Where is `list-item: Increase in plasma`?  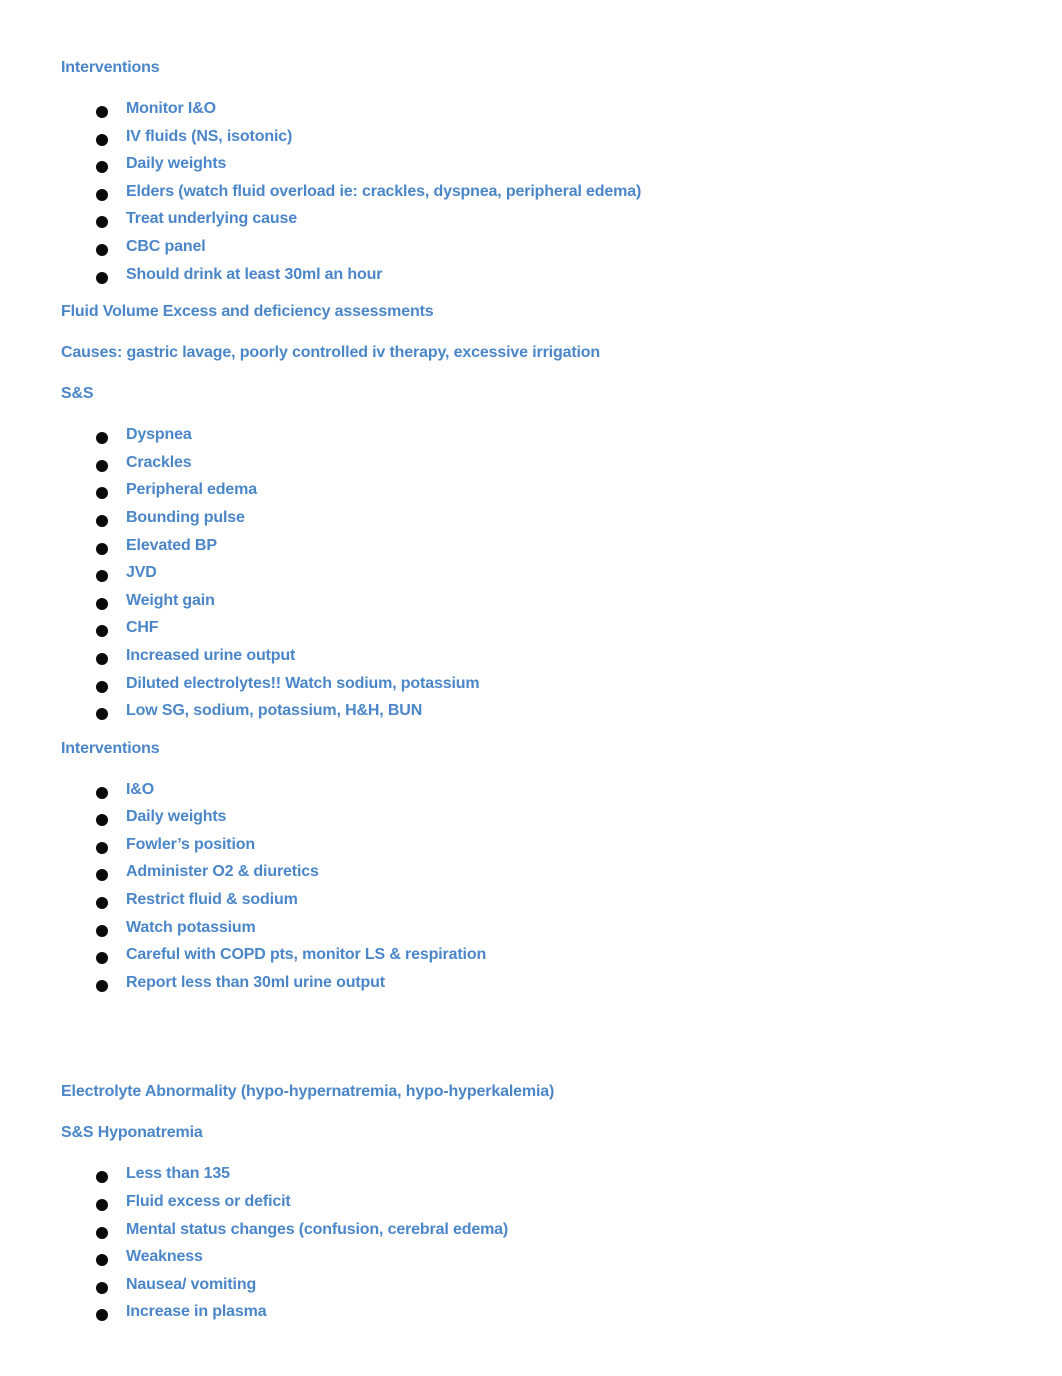
list-item: Increase in plasma is located at coordinates (536, 1316).